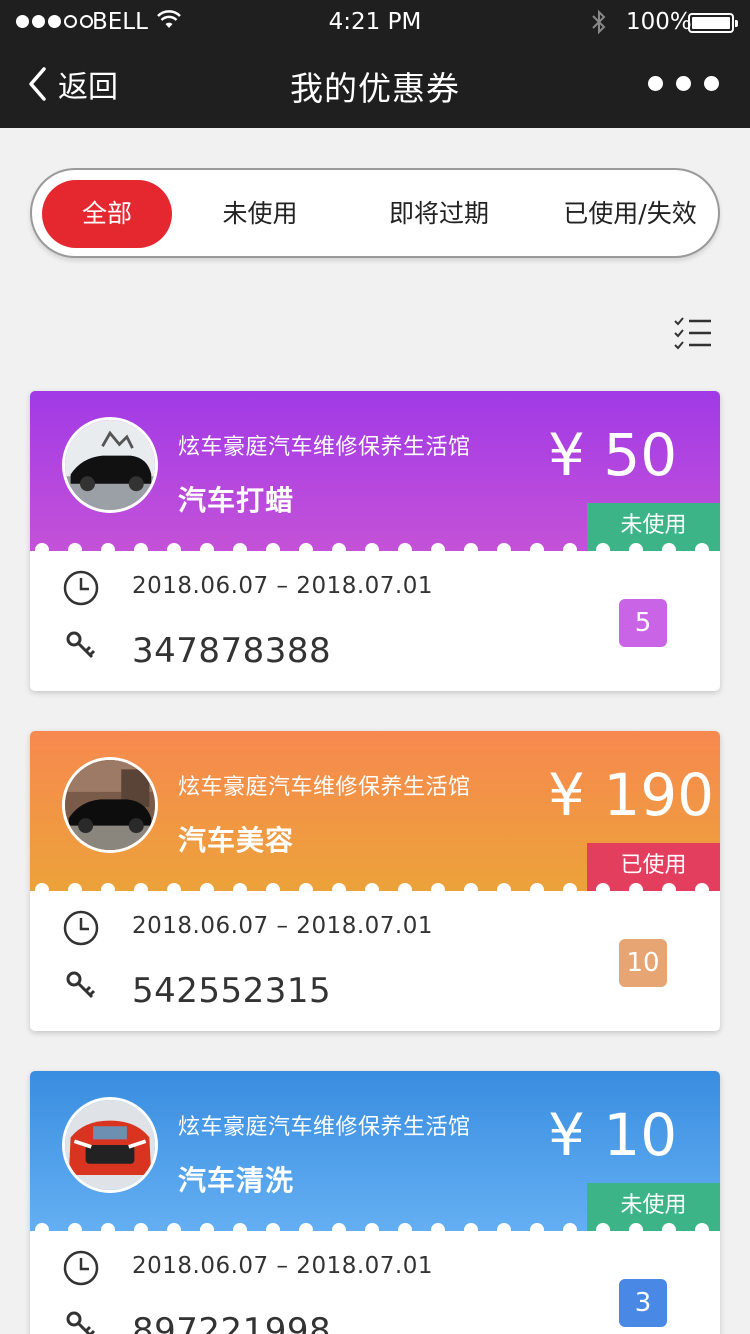  What do you see at coordinates (107, 214) in the screenshot?
I see `tab-all: 全部` at bounding box center [107, 214].